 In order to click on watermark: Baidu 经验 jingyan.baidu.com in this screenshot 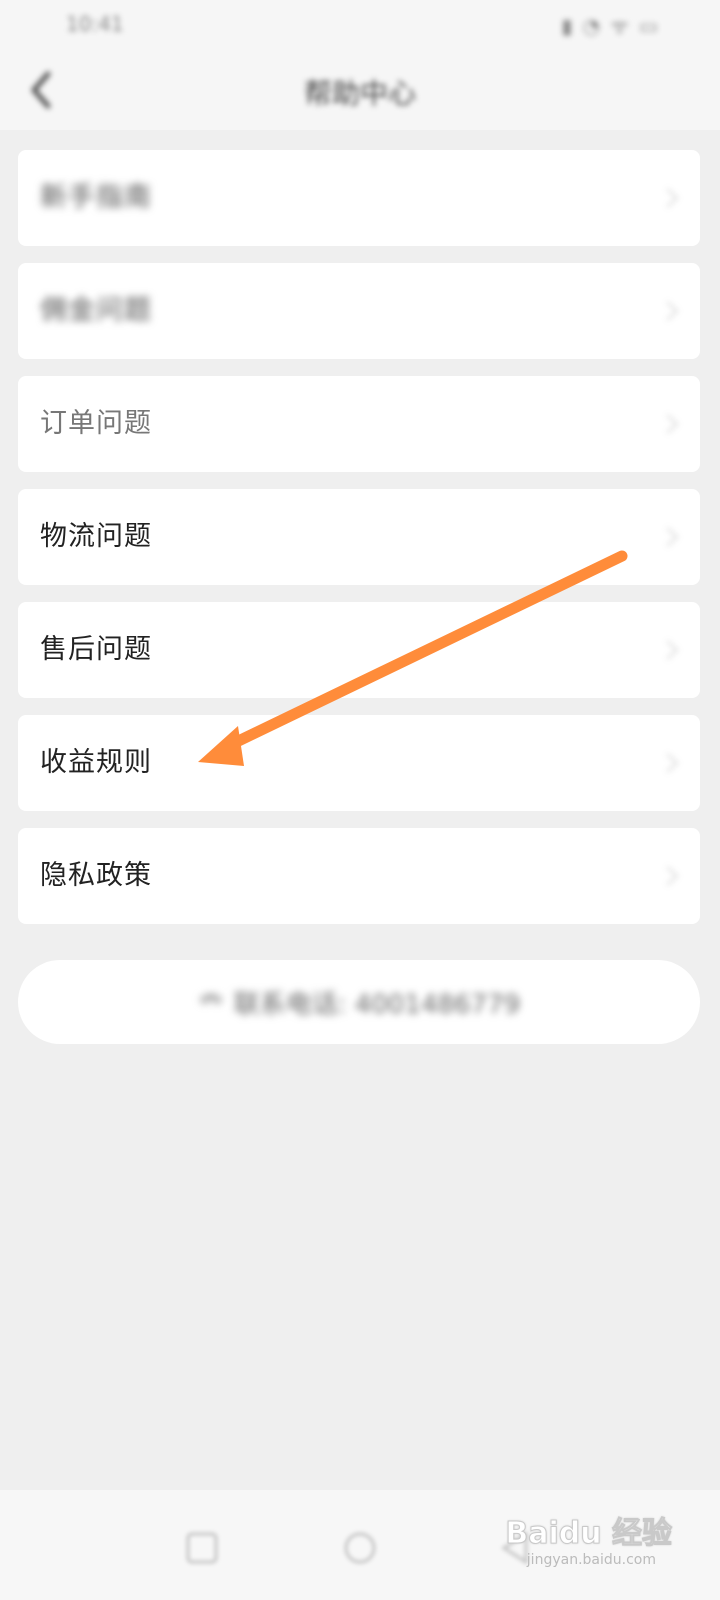, I will do `click(589, 1544)`.